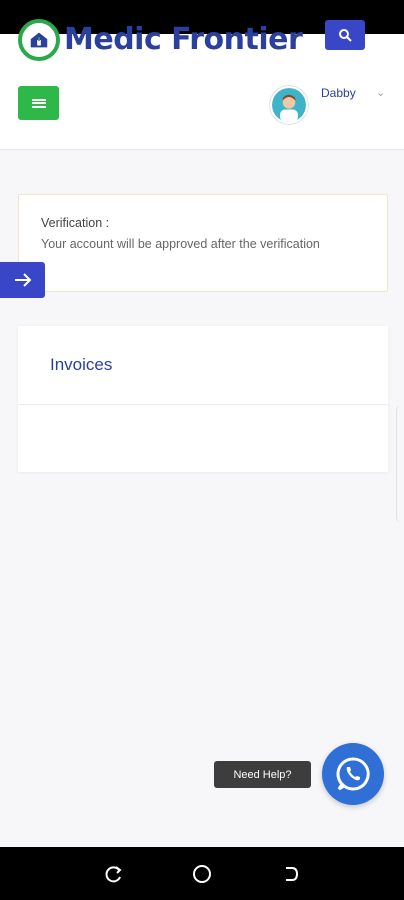  What do you see at coordinates (338, 93) in the screenshot?
I see `user-name: Dabby` at bounding box center [338, 93].